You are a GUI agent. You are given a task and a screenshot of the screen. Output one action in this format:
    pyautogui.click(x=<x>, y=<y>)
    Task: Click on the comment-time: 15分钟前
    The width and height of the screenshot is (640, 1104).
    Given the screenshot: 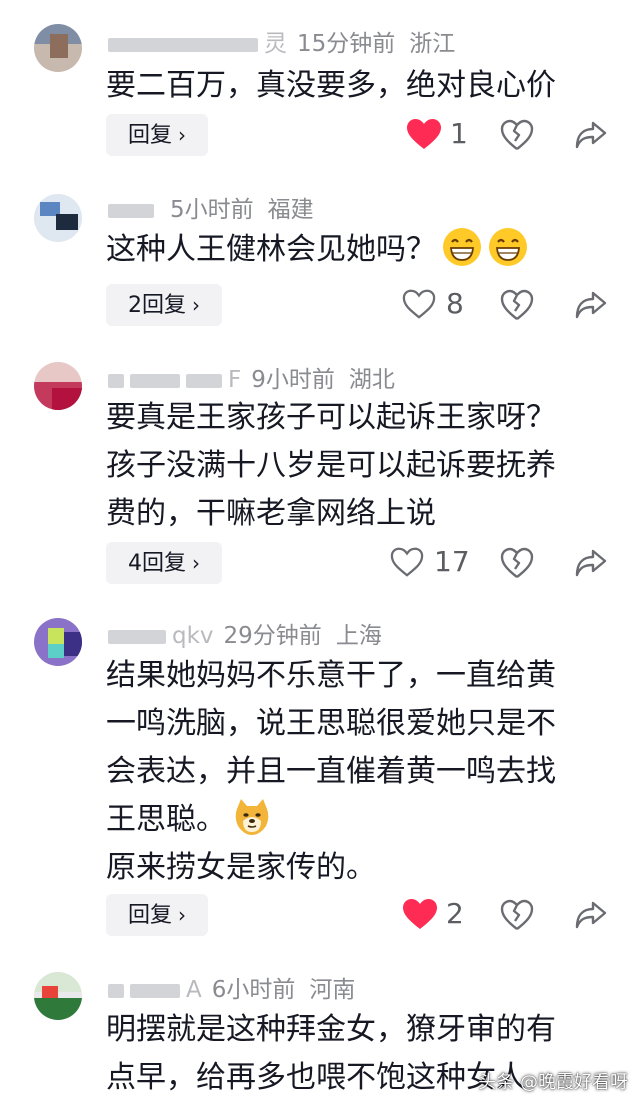 What is the action you would take?
    pyautogui.click(x=346, y=44)
    